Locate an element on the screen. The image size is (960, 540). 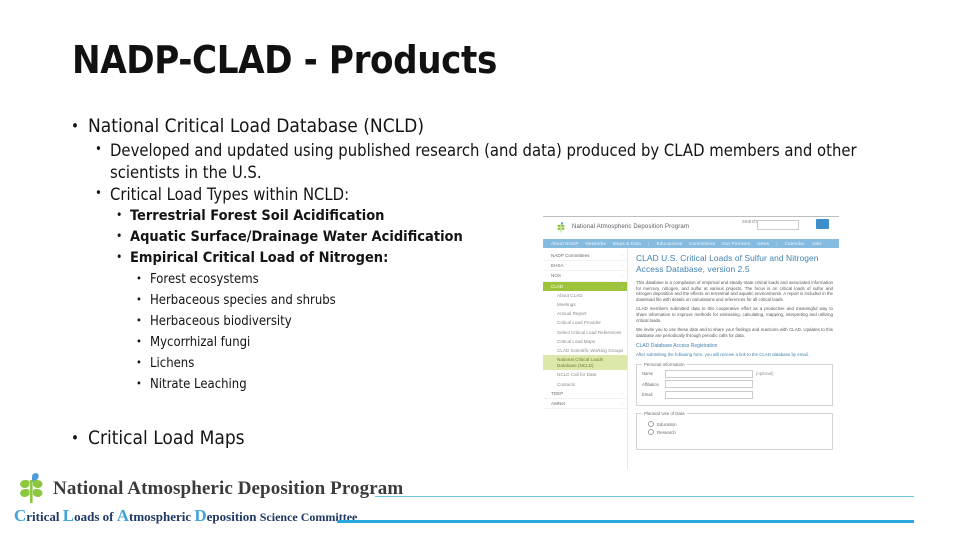
screenshot-field-row-email: Email is located at coordinates (734, 394).